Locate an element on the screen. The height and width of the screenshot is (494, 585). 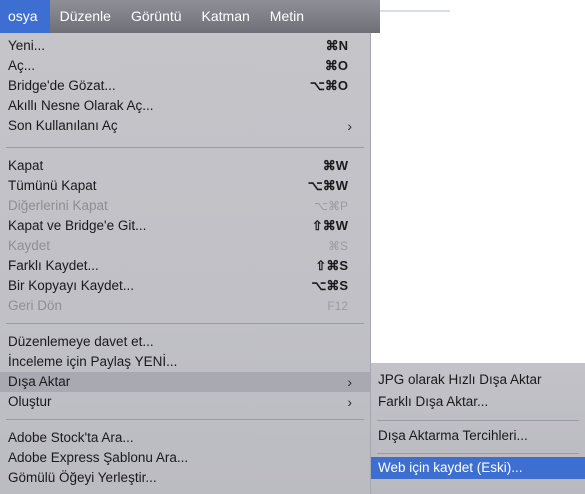
menu-item-shortcut: ⇧⌘S is located at coordinates (331, 265).